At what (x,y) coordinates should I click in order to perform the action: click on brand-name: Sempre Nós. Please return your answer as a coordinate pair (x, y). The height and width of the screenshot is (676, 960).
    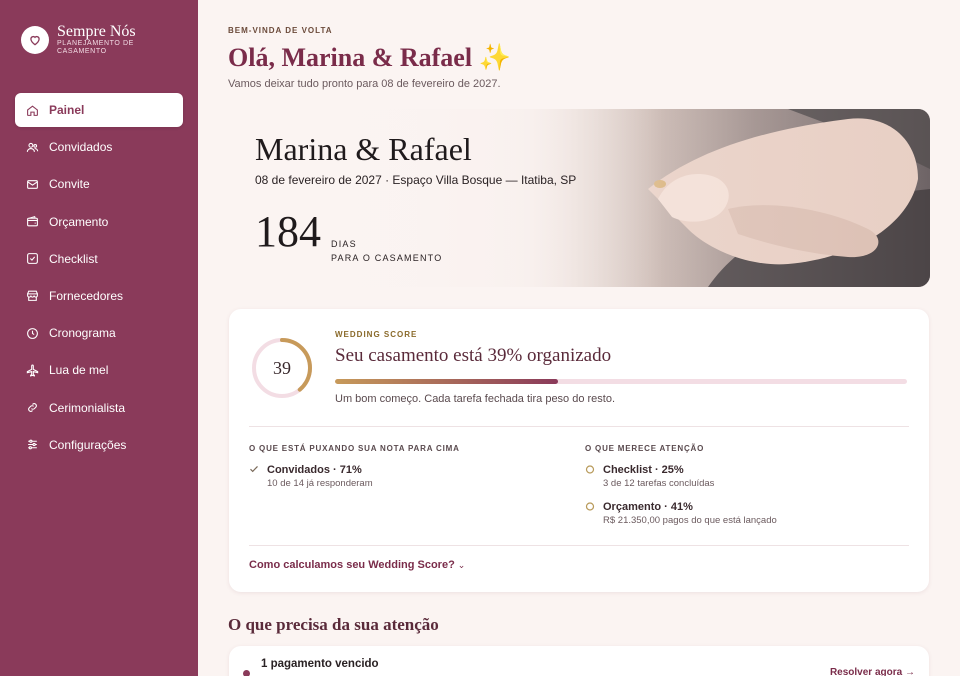
    Looking at the image, I should click on (96, 31).